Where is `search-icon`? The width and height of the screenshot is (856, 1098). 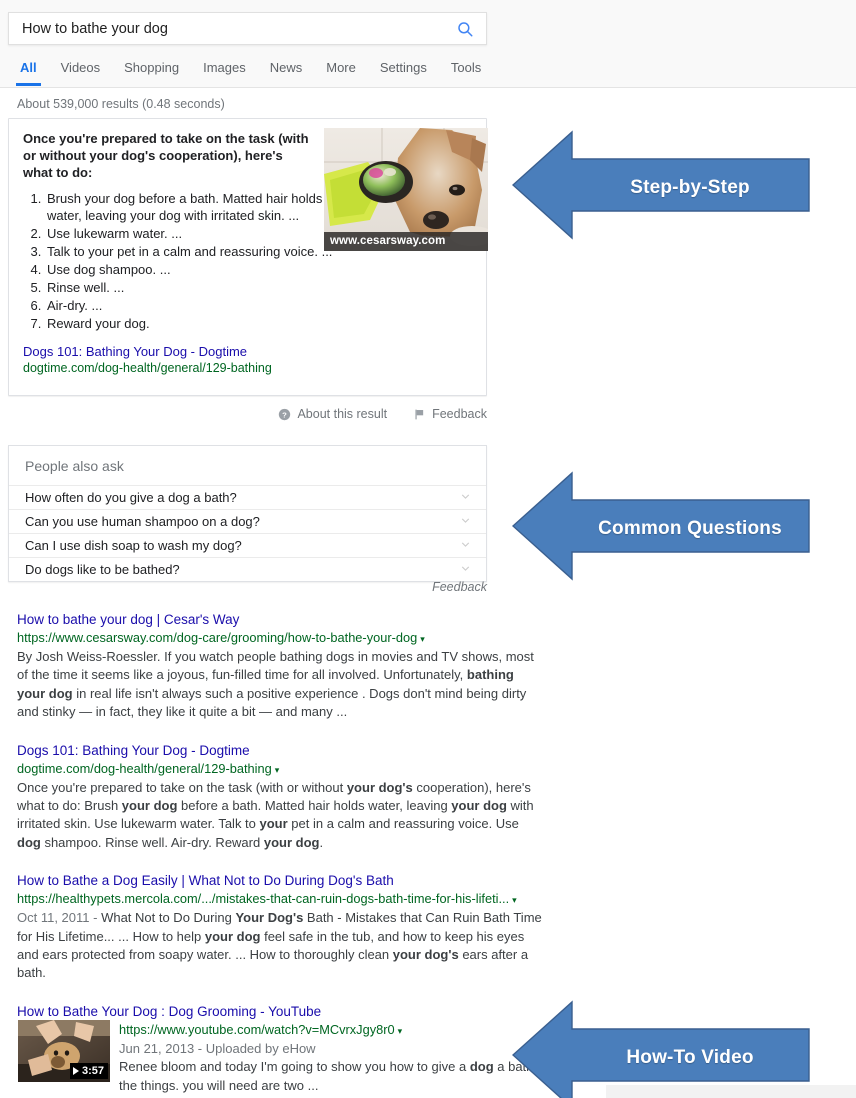
search-icon is located at coordinates (465, 28).